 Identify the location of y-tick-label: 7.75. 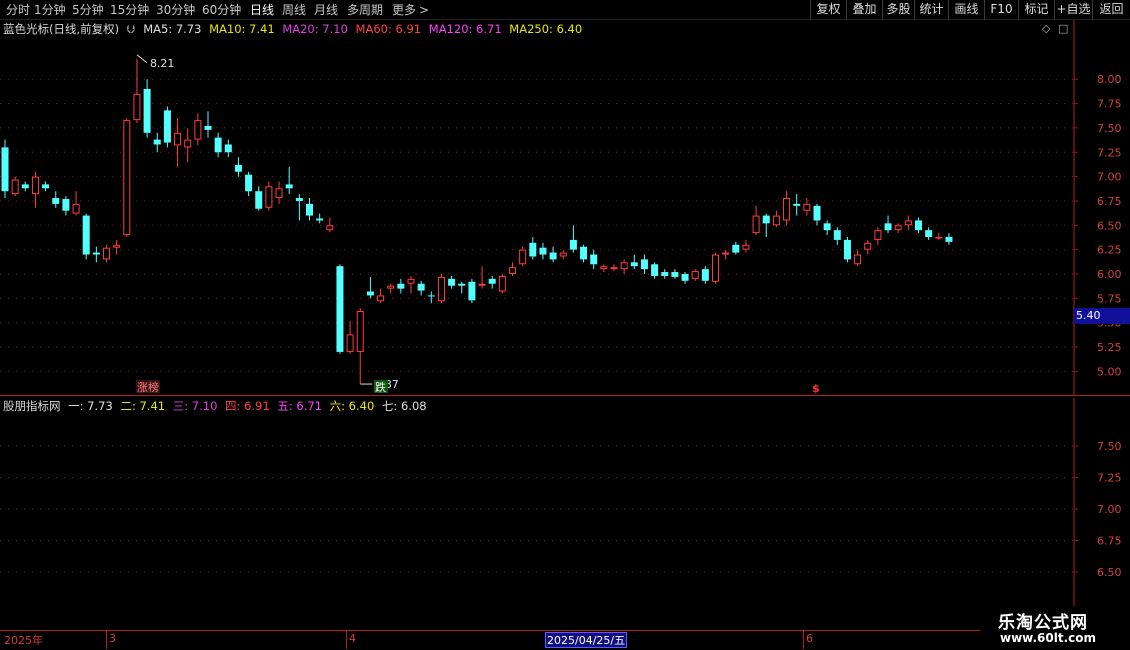
(1109, 104).